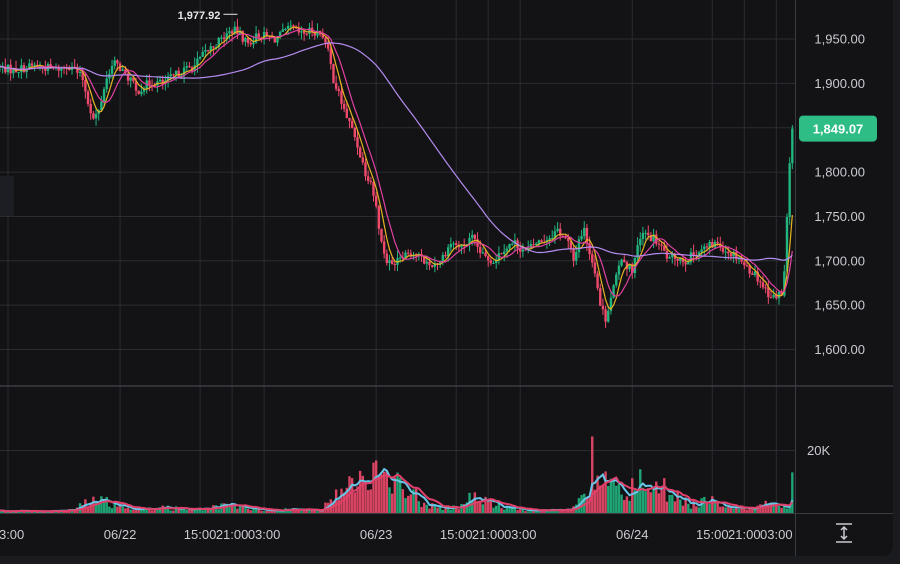 The height and width of the screenshot is (564, 900). What do you see at coordinates (632, 534) in the screenshot?
I see `time-tick-label: 06/24` at bounding box center [632, 534].